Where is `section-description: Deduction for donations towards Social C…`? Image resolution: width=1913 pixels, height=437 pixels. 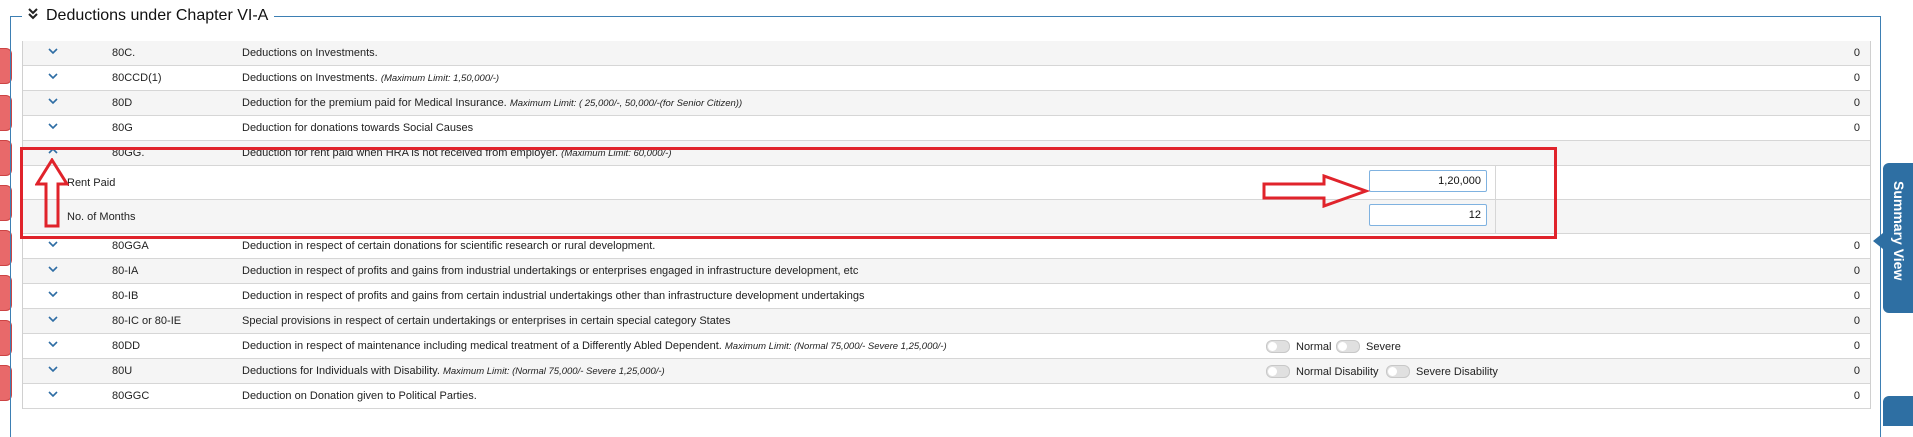
section-description: Deduction for donations towards Social C… is located at coordinates (358, 128).